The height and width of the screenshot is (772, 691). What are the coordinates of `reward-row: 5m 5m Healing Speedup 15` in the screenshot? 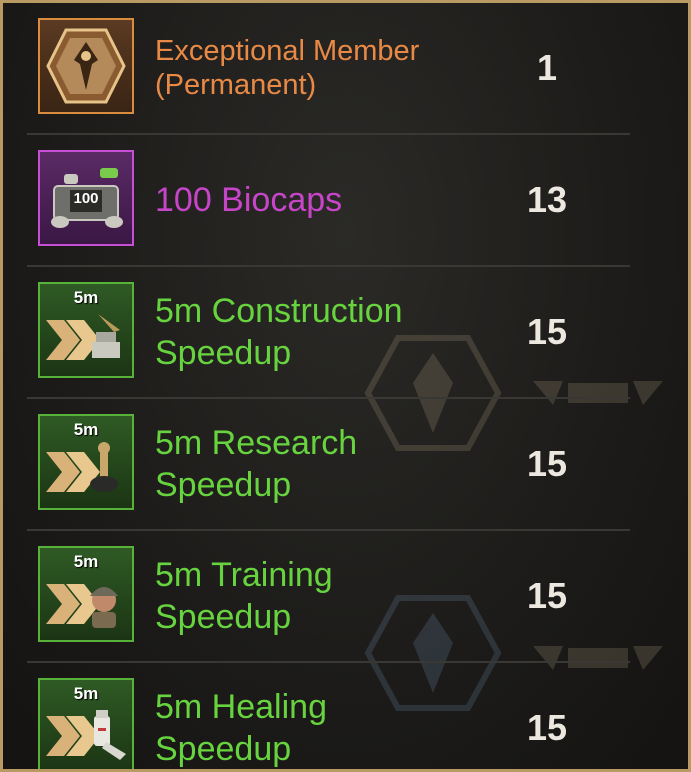 It's located at (328, 716).